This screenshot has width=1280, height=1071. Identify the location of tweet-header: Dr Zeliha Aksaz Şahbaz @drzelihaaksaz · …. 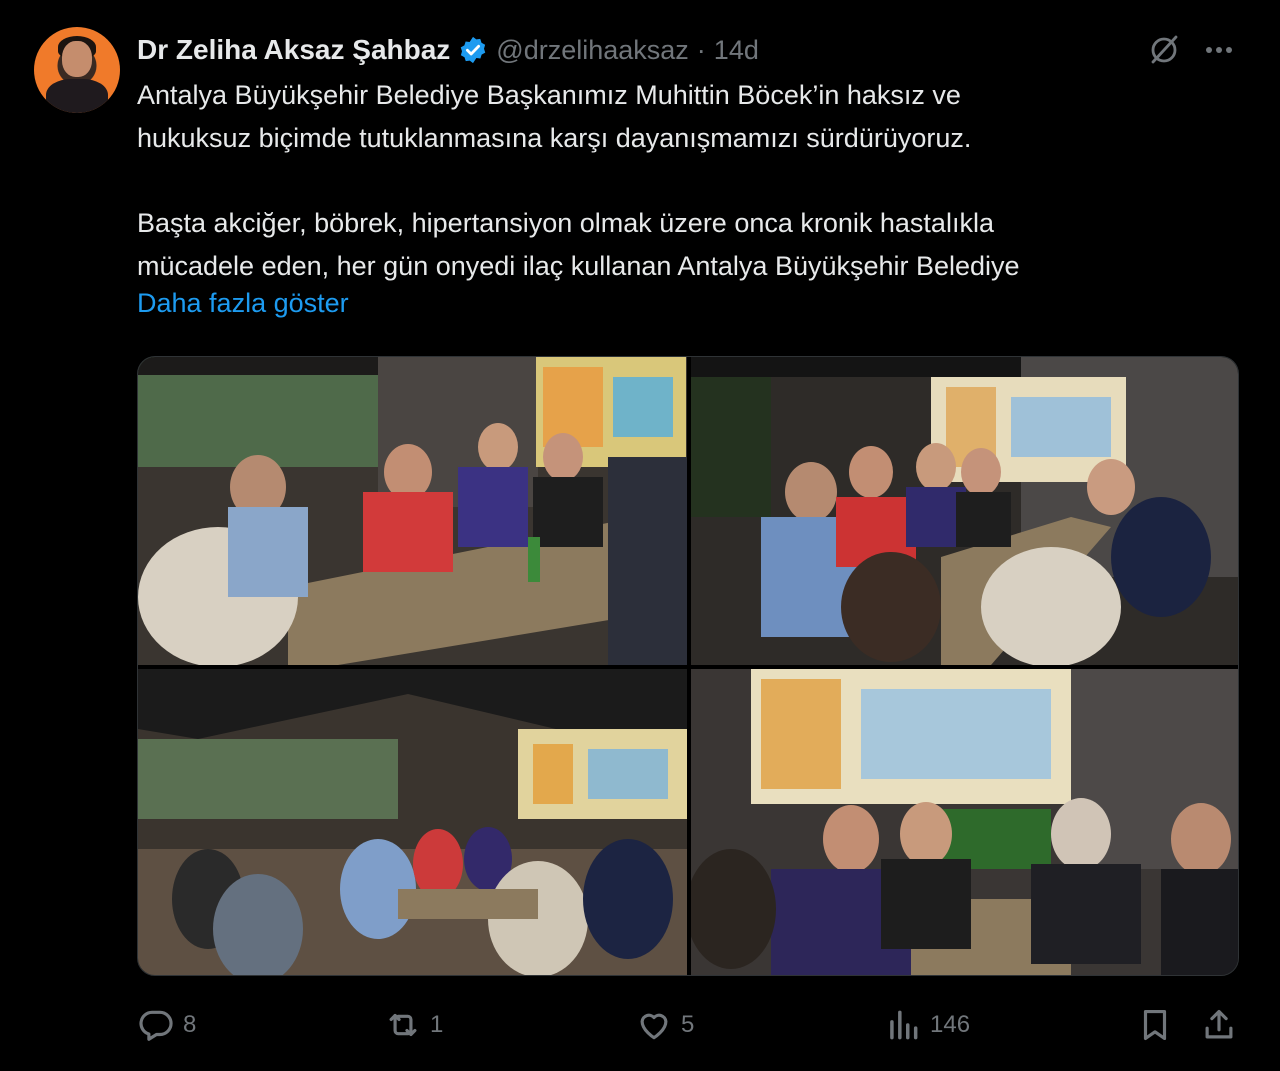
(448, 50).